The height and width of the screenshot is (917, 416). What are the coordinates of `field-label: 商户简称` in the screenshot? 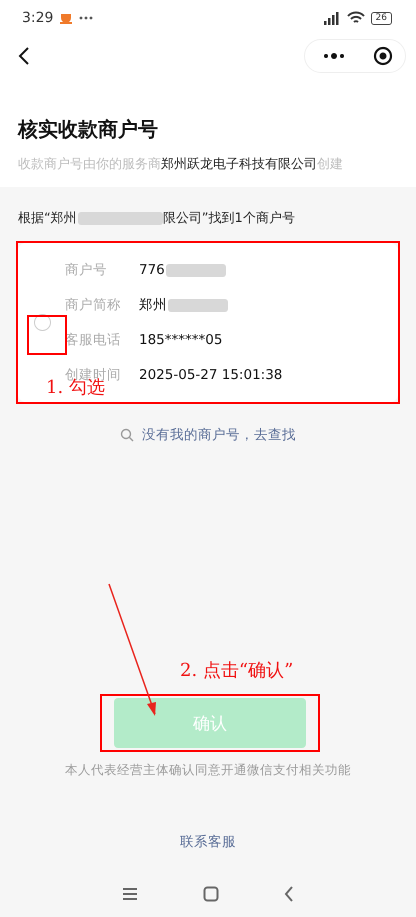 It's located at (93, 305).